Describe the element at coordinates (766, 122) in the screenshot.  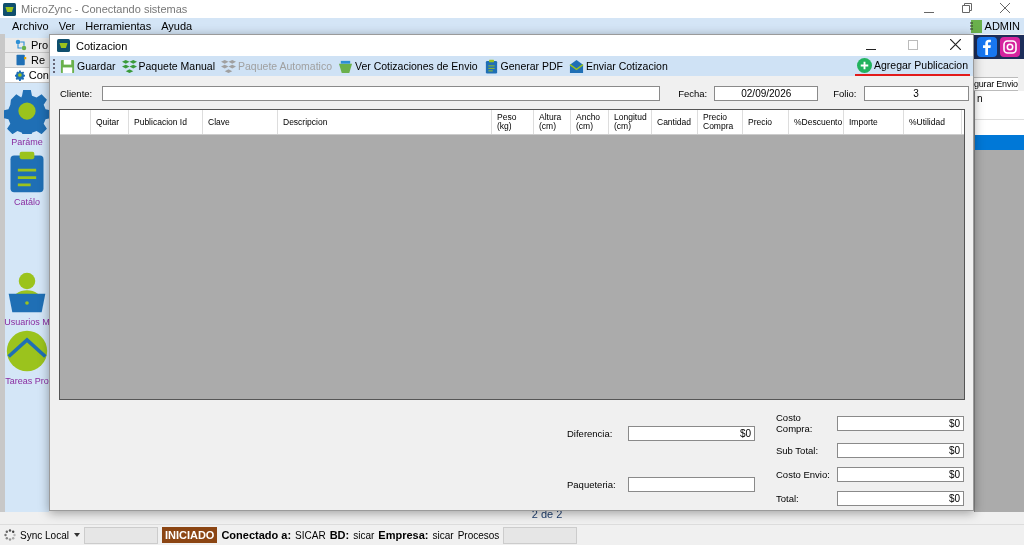
I see `column-header: Precio` at that location.